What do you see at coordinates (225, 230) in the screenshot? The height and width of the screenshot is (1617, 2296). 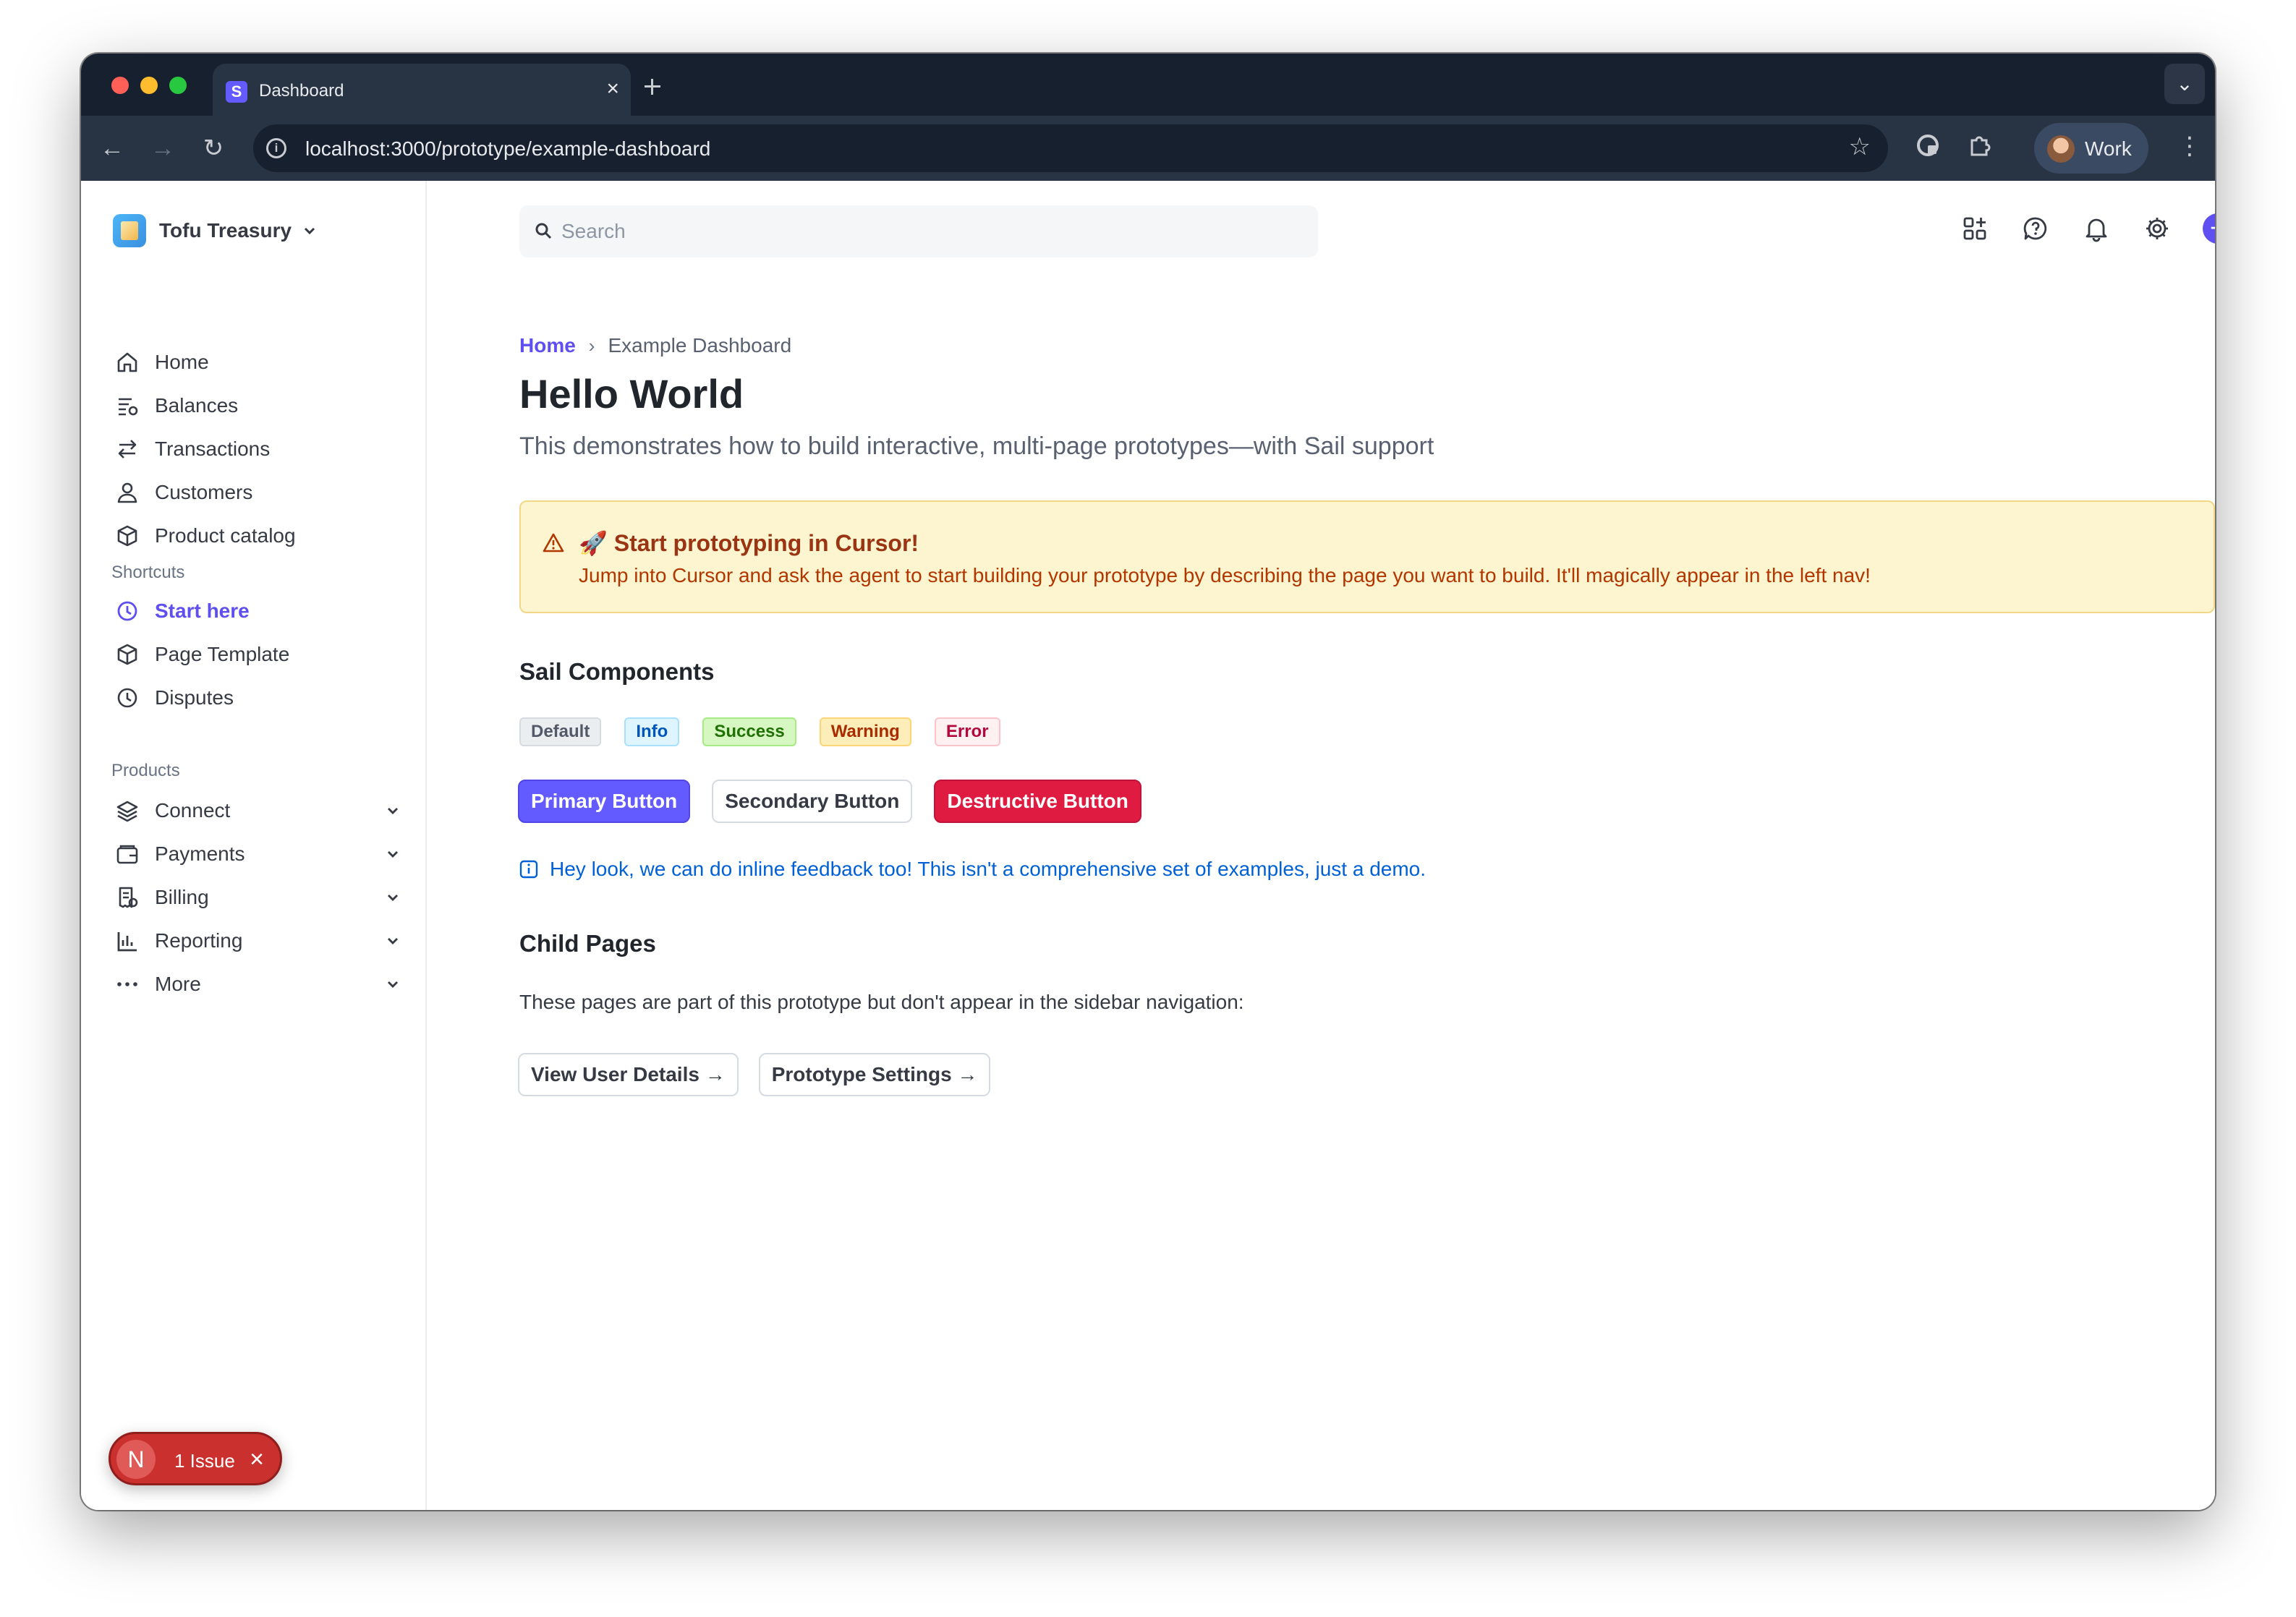 I see `account-name: Tofu Treasury` at bounding box center [225, 230].